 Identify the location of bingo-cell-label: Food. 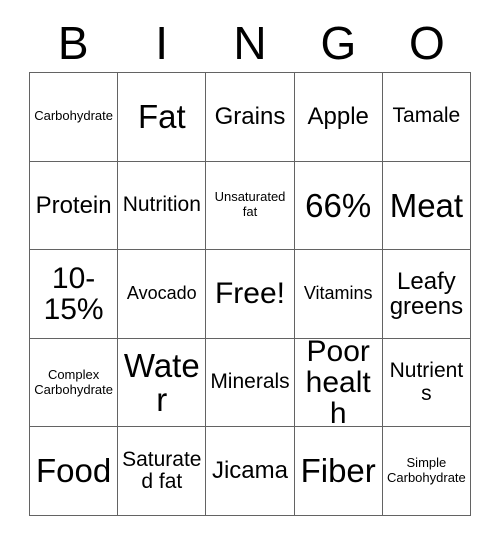
(73, 471).